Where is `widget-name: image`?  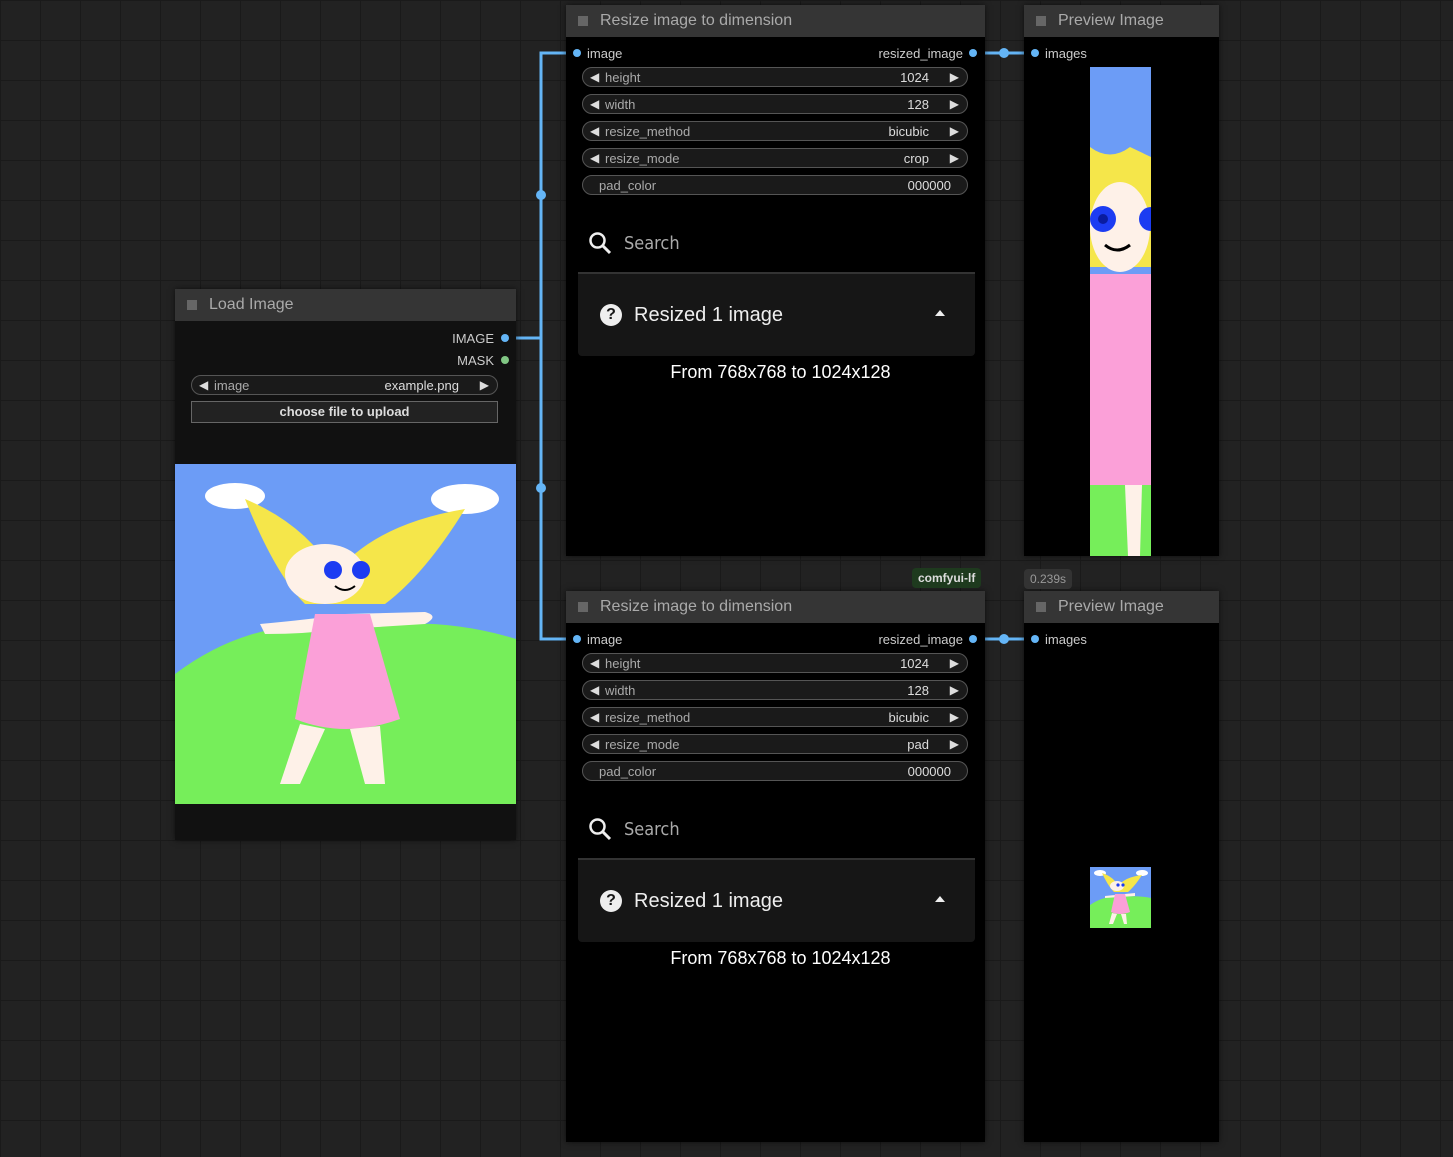 widget-name: image is located at coordinates (232, 385).